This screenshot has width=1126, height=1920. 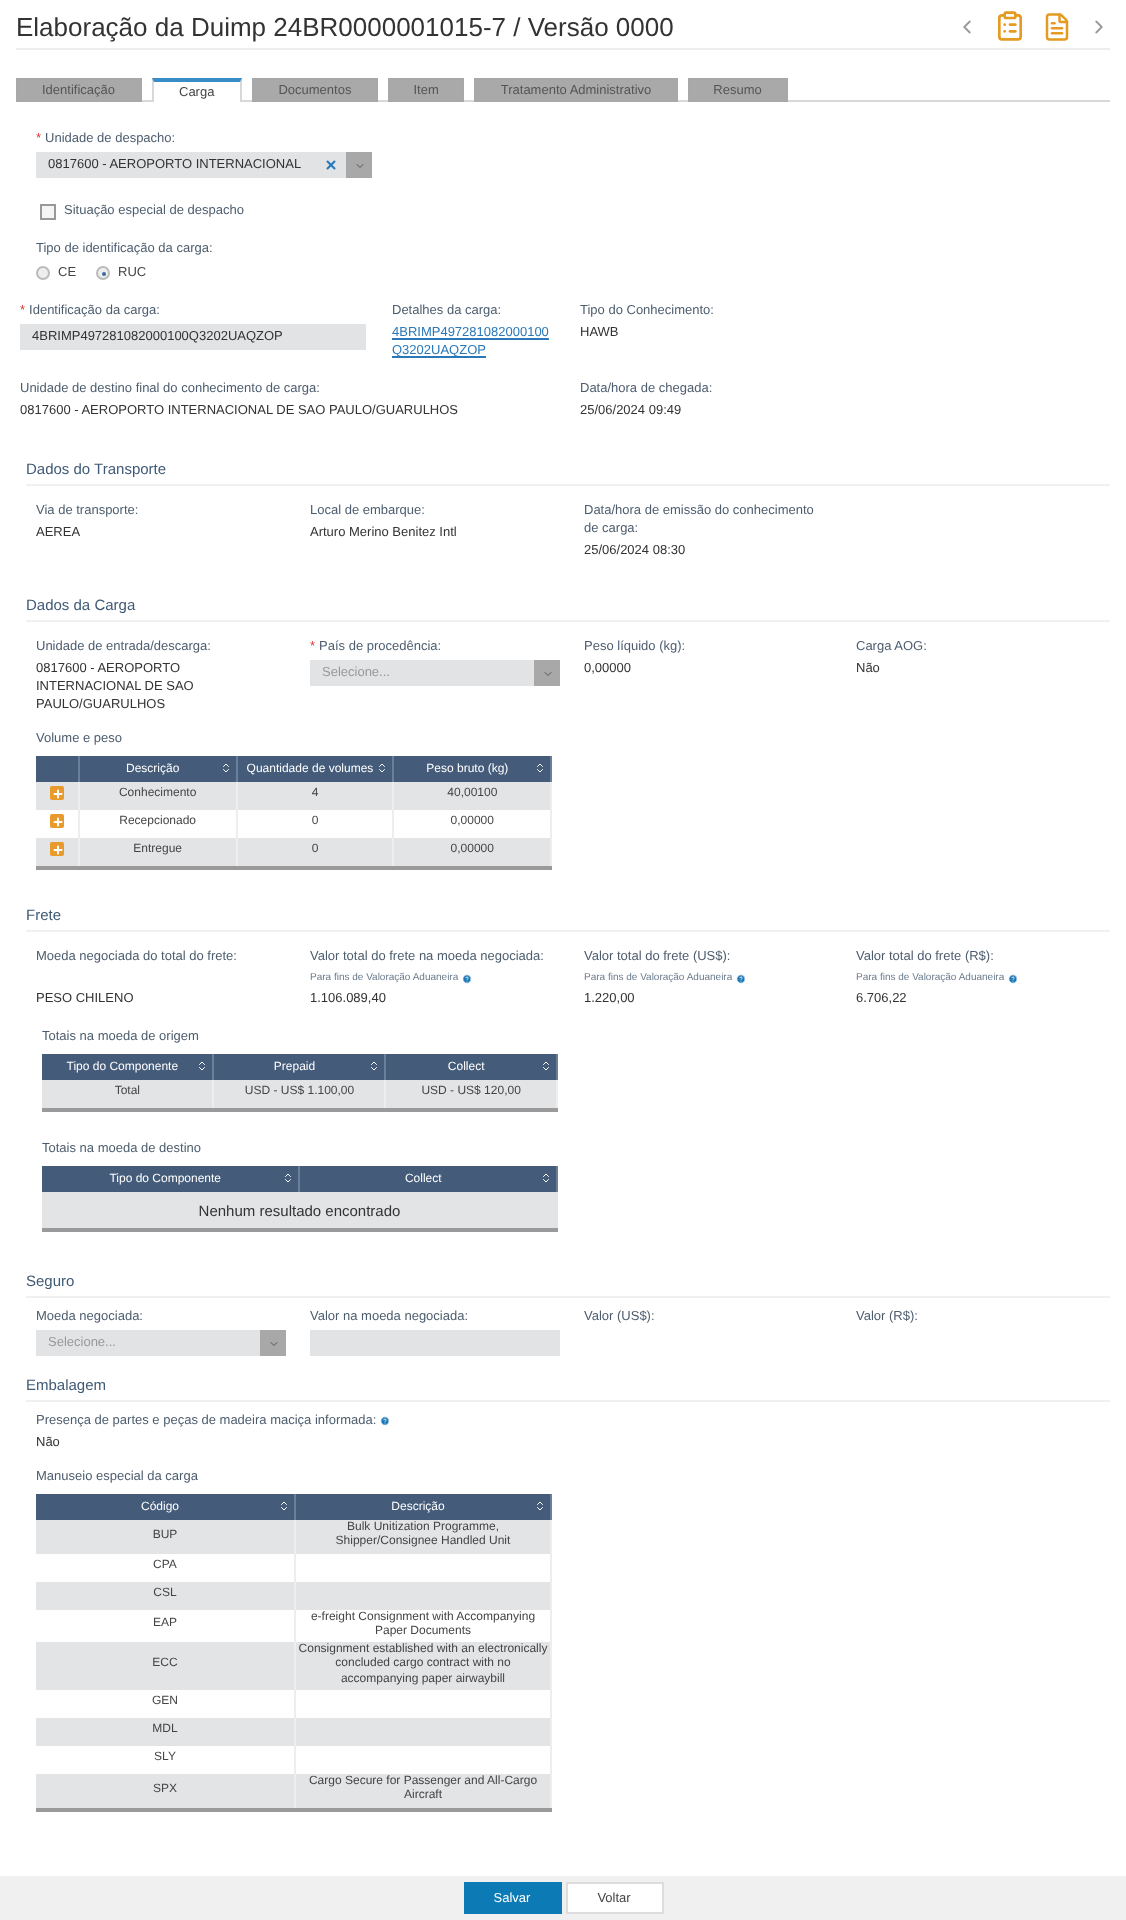 What do you see at coordinates (1057, 26) in the screenshot?
I see `document-icon` at bounding box center [1057, 26].